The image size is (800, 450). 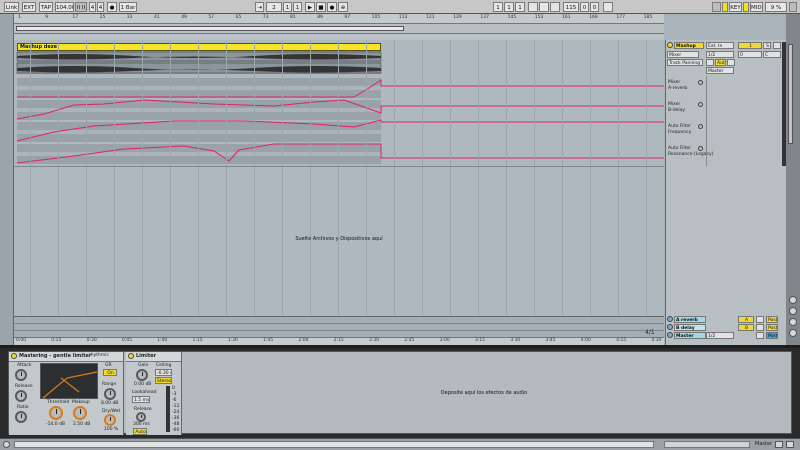 What do you see at coordinates (297, 7) in the screenshot?
I see `position-sixteenth: 1` at bounding box center [297, 7].